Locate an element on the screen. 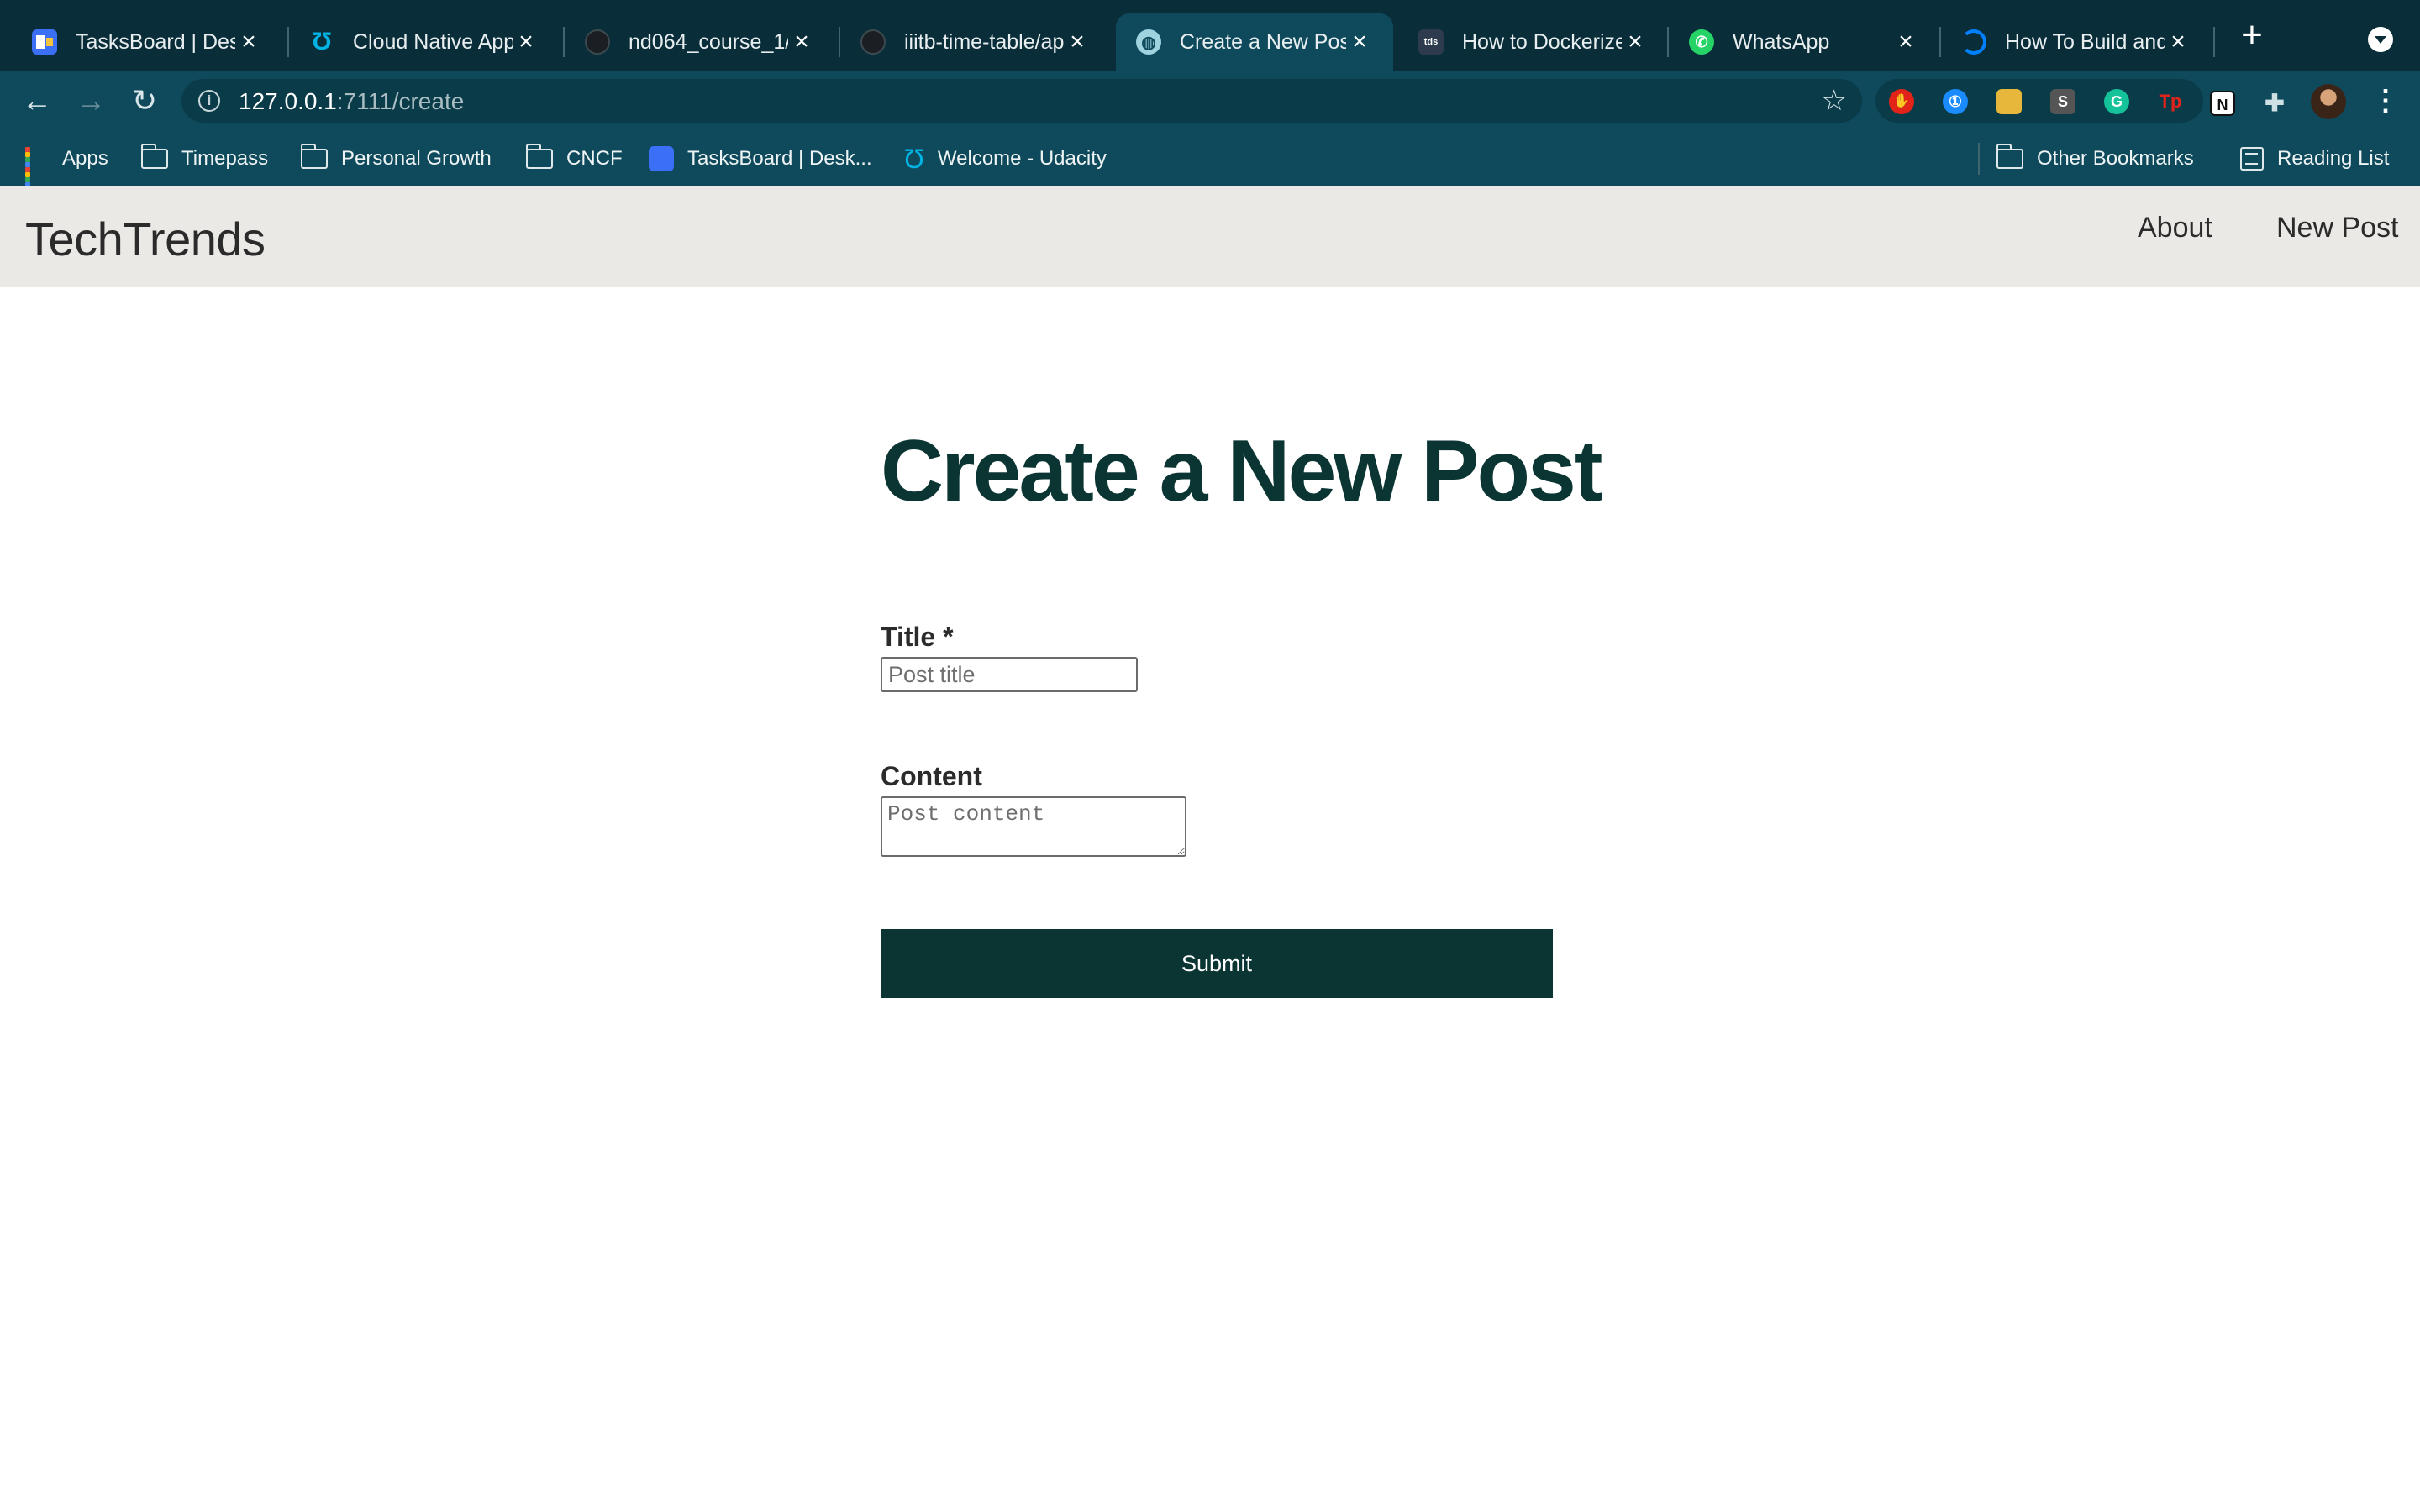 This screenshot has height=1512, width=2420. url-path: :7111/create is located at coordinates (400, 101).